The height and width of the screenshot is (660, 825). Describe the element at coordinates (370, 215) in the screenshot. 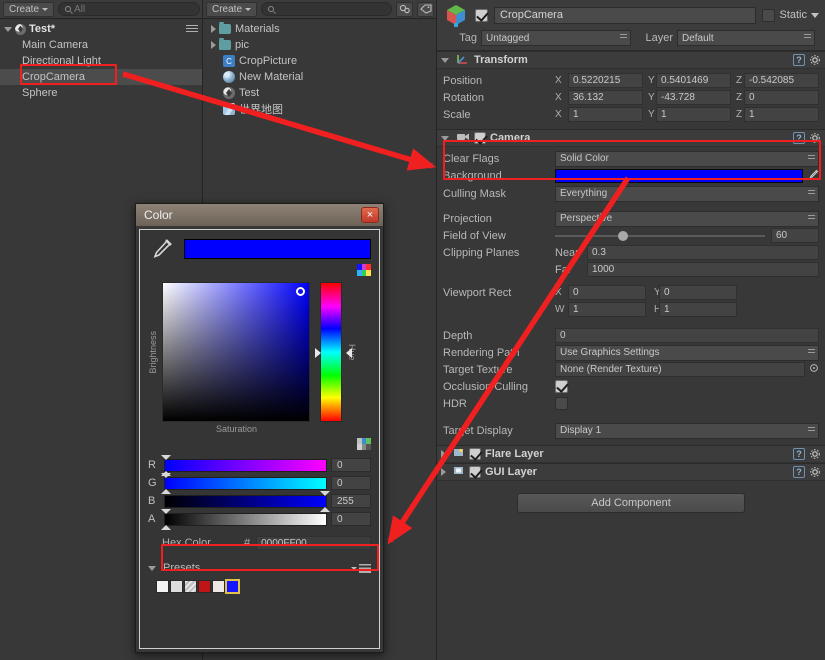

I see `close-icon: ×` at that location.